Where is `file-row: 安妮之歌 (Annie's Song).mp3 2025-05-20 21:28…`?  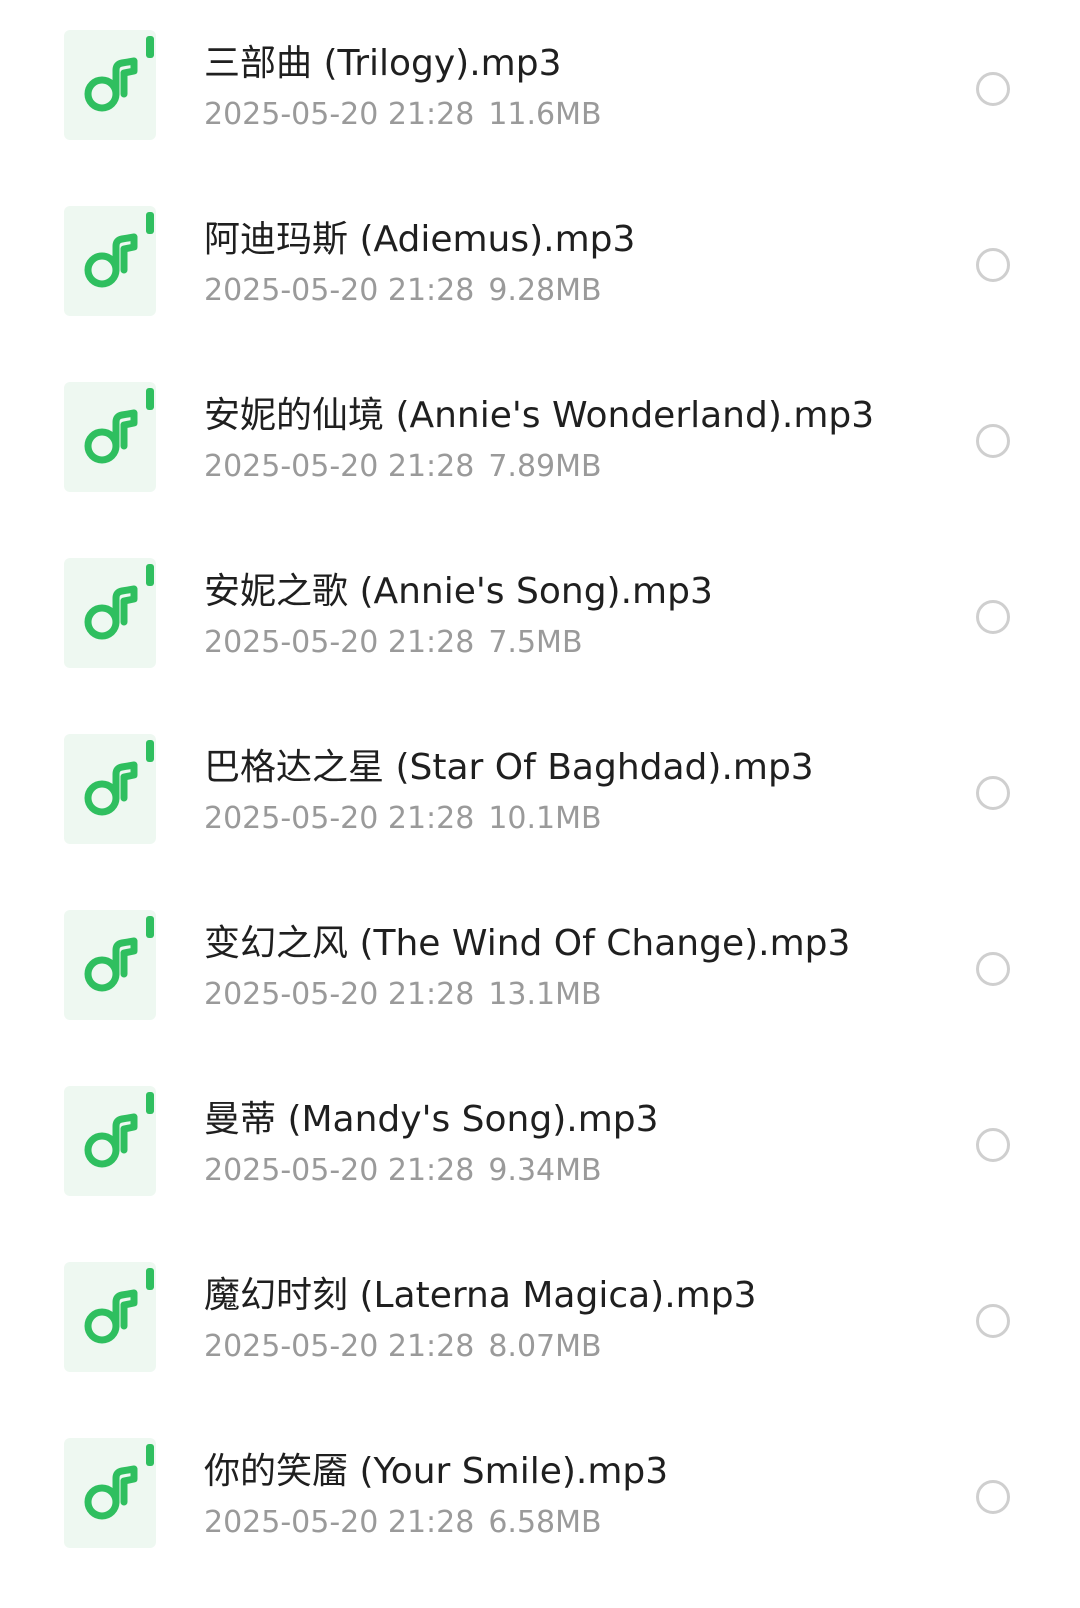
file-row: 安妮之歌 (Annie's Song).mp3 2025-05-20 21:28… is located at coordinates (540, 616).